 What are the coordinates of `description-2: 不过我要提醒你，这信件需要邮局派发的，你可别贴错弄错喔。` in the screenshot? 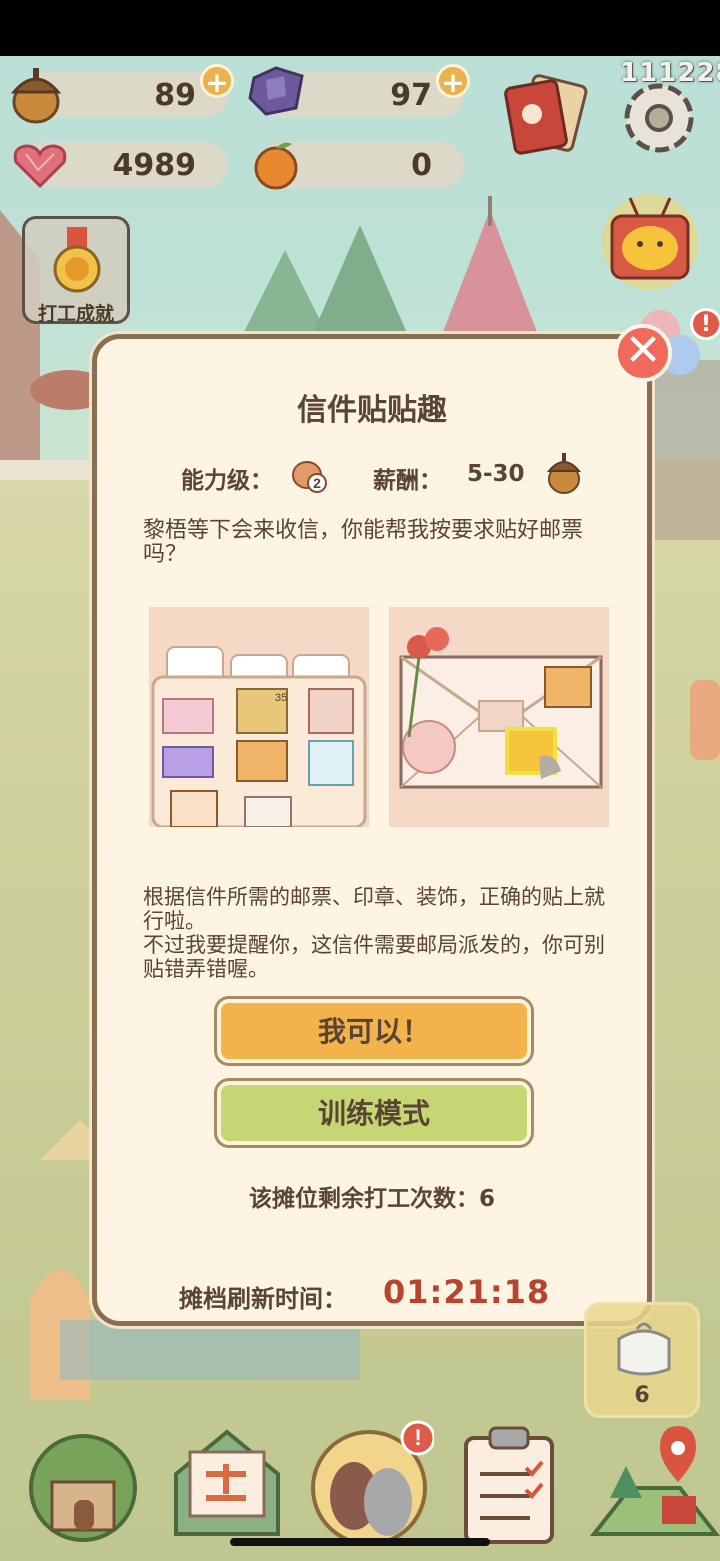 It's located at (374, 957).